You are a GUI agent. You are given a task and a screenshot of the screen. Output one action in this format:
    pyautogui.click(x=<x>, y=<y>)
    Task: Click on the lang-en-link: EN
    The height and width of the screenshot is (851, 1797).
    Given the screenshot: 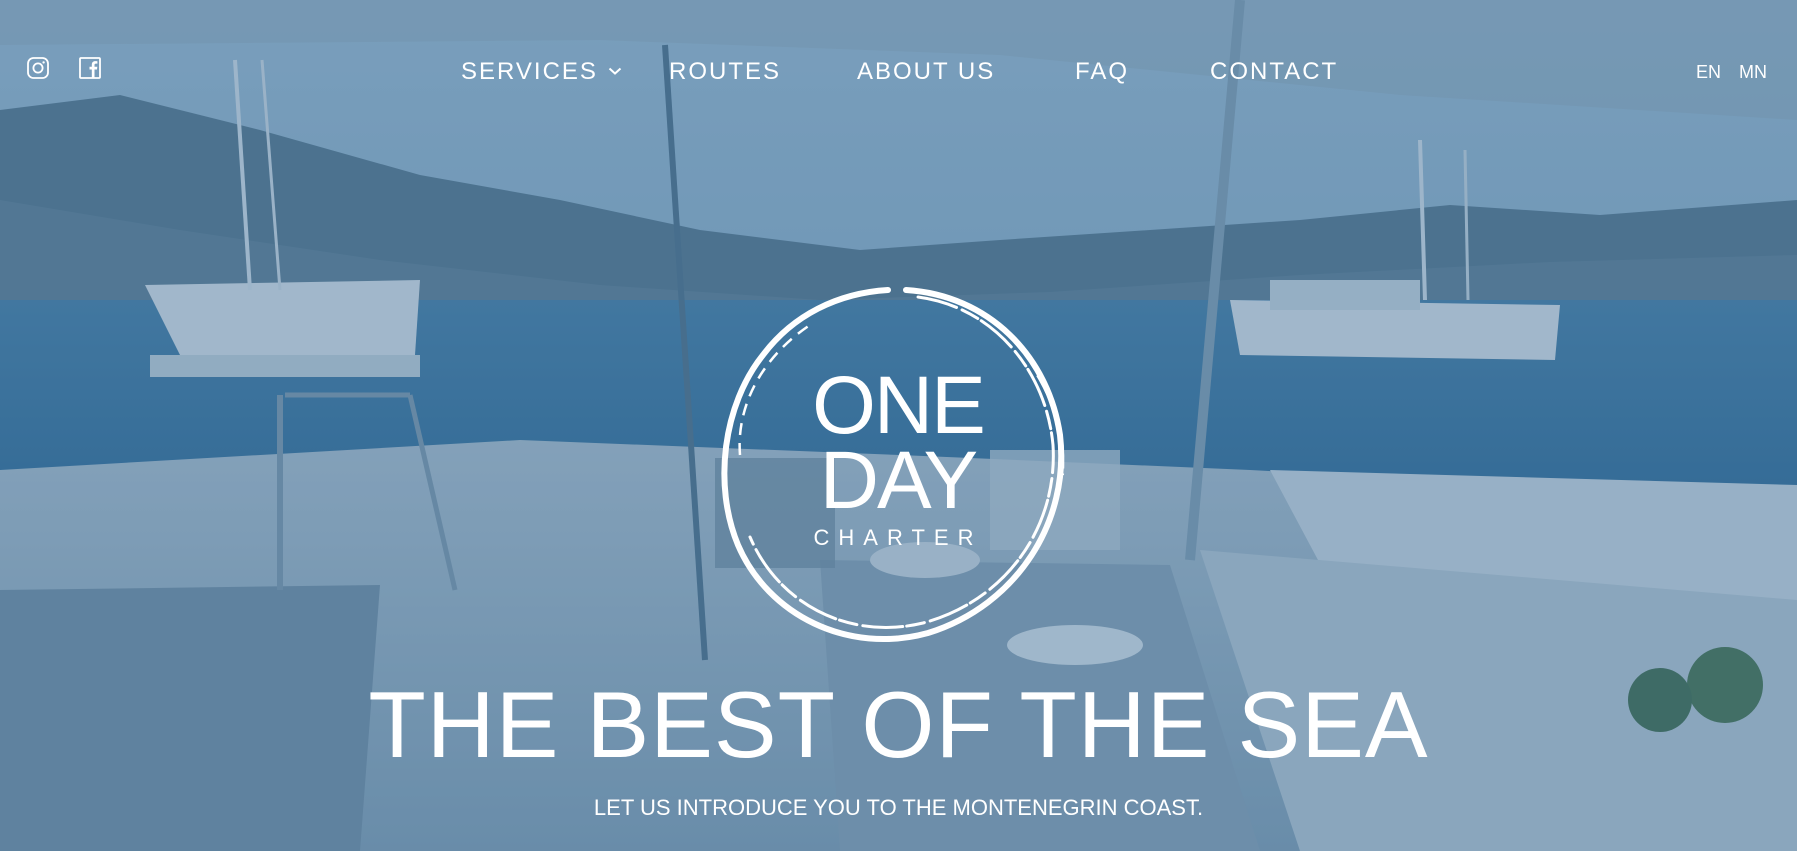 What is the action you would take?
    pyautogui.click(x=1708, y=72)
    